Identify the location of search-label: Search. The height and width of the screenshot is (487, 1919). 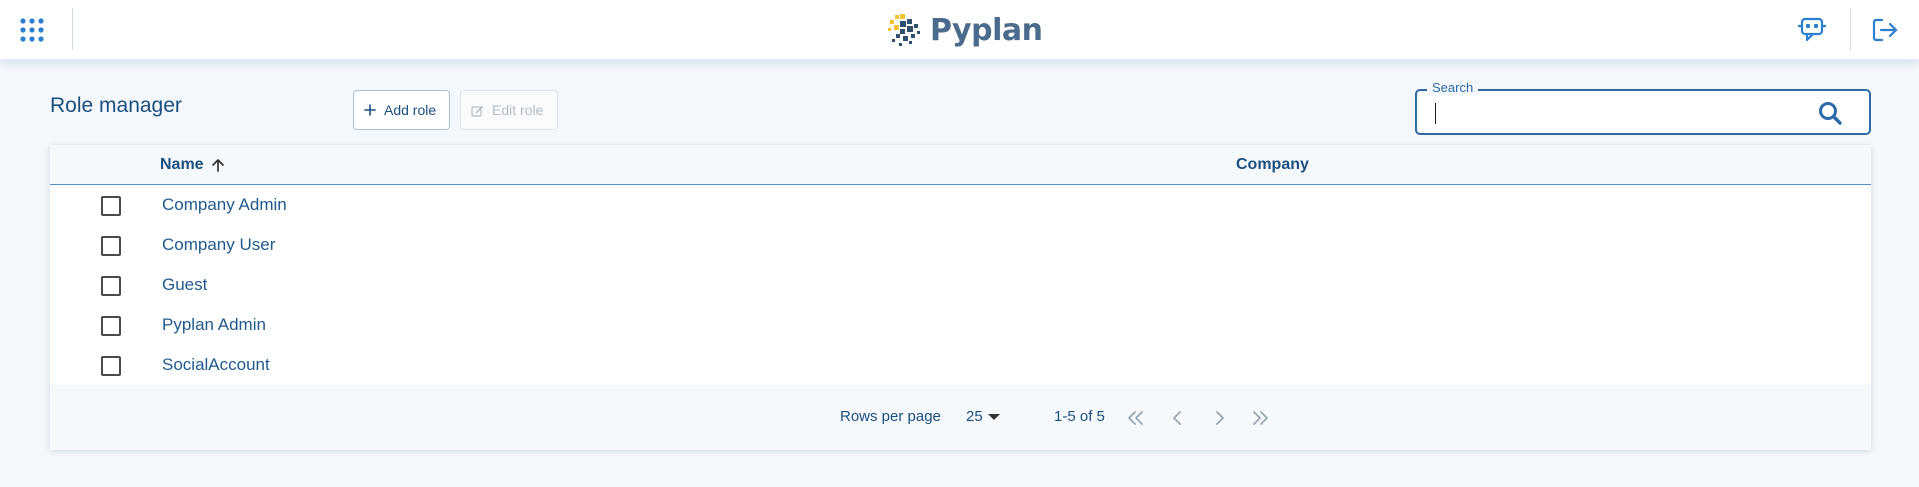
(1453, 87).